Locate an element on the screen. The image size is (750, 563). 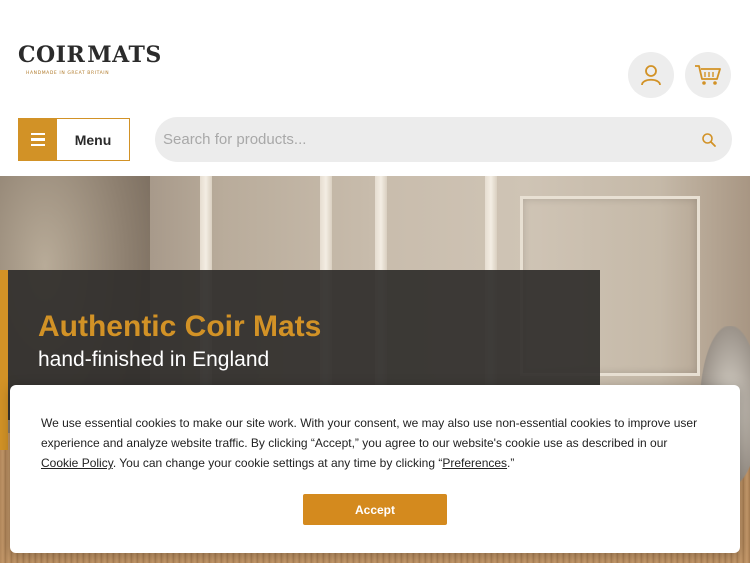
menu-label: Menu is located at coordinates (93, 139).